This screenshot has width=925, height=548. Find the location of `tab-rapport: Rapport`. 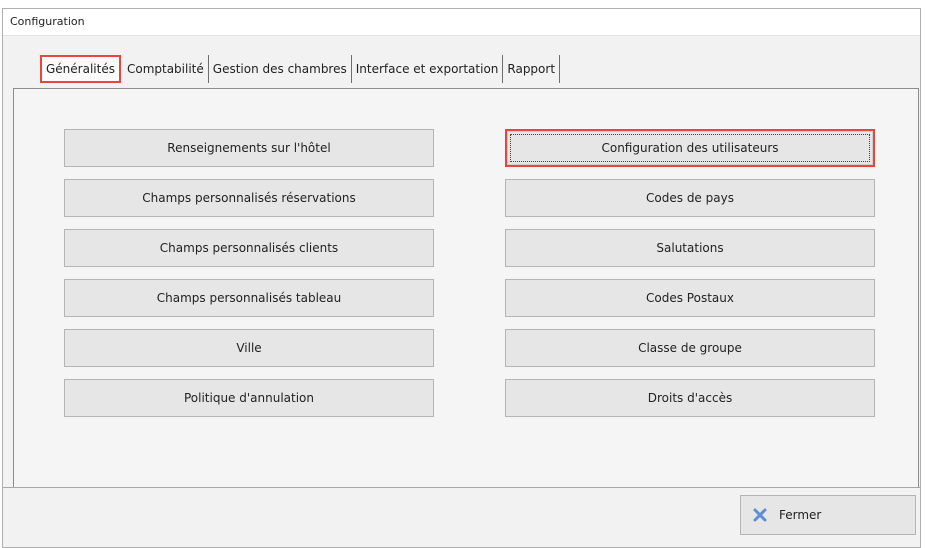

tab-rapport: Rapport is located at coordinates (532, 69).